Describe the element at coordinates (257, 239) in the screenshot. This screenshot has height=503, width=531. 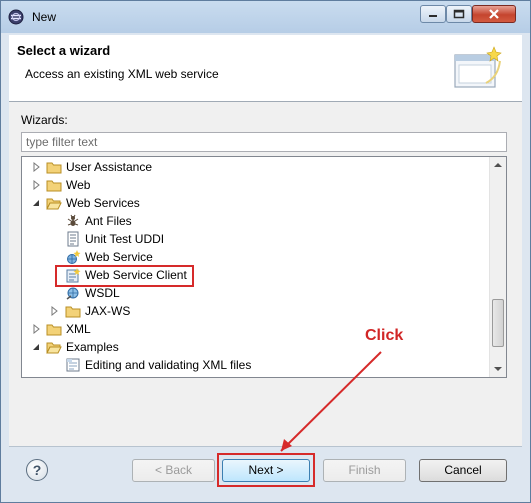
I see `tree-item-unit-test-uddi: Unit Test UDDI` at that location.